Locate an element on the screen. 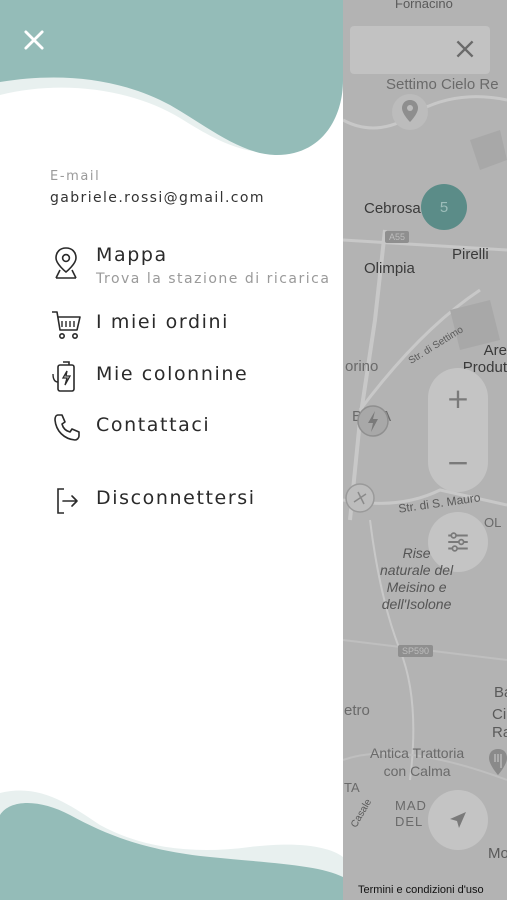 The width and height of the screenshot is (507, 900). menu-label-disconnettersi: Disconnettersi is located at coordinates (176, 498).